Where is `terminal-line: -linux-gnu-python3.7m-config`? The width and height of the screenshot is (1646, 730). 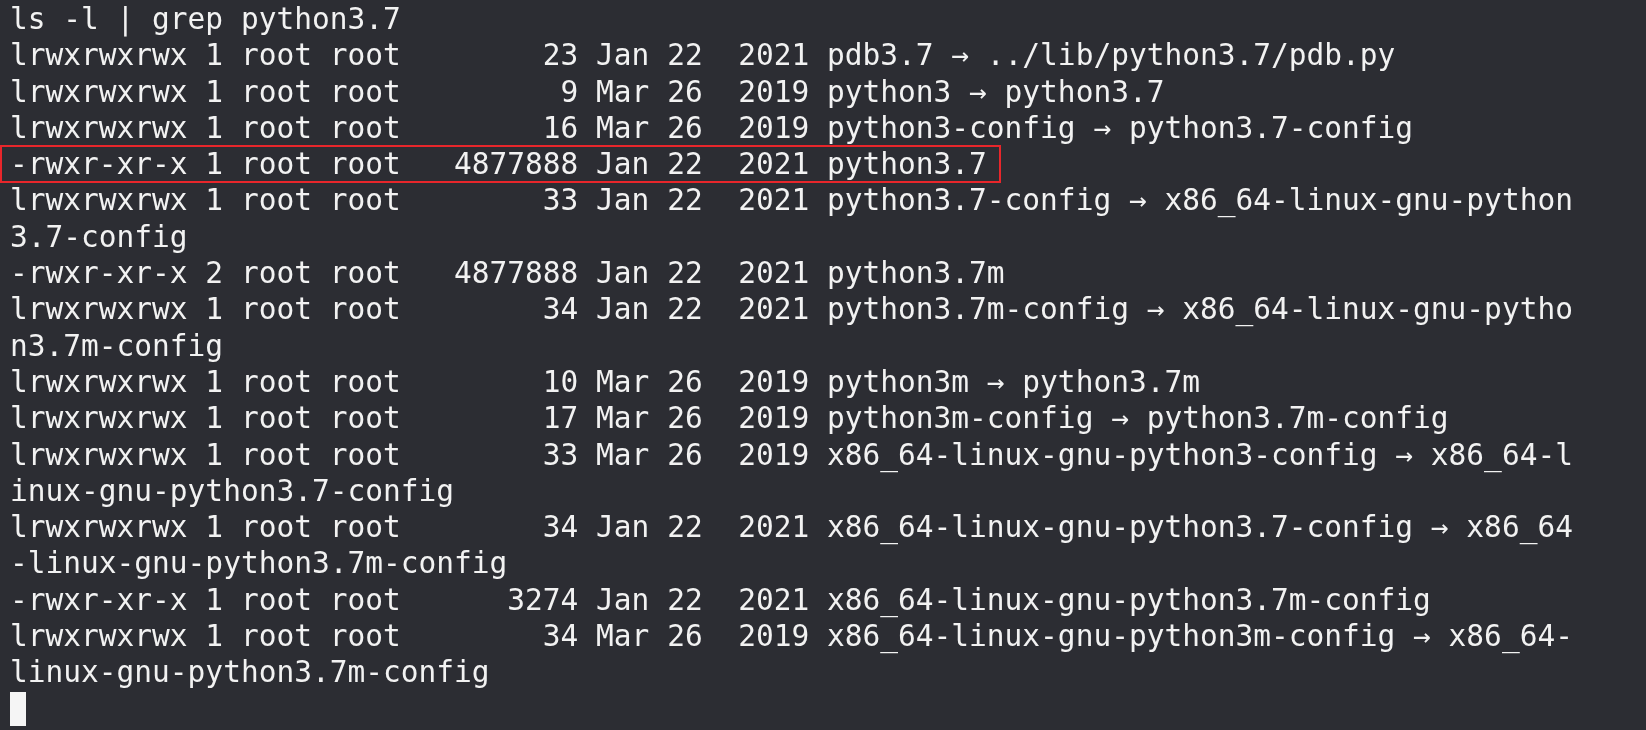 terminal-line: -linux-gnu-python3.7m-config is located at coordinates (259, 564).